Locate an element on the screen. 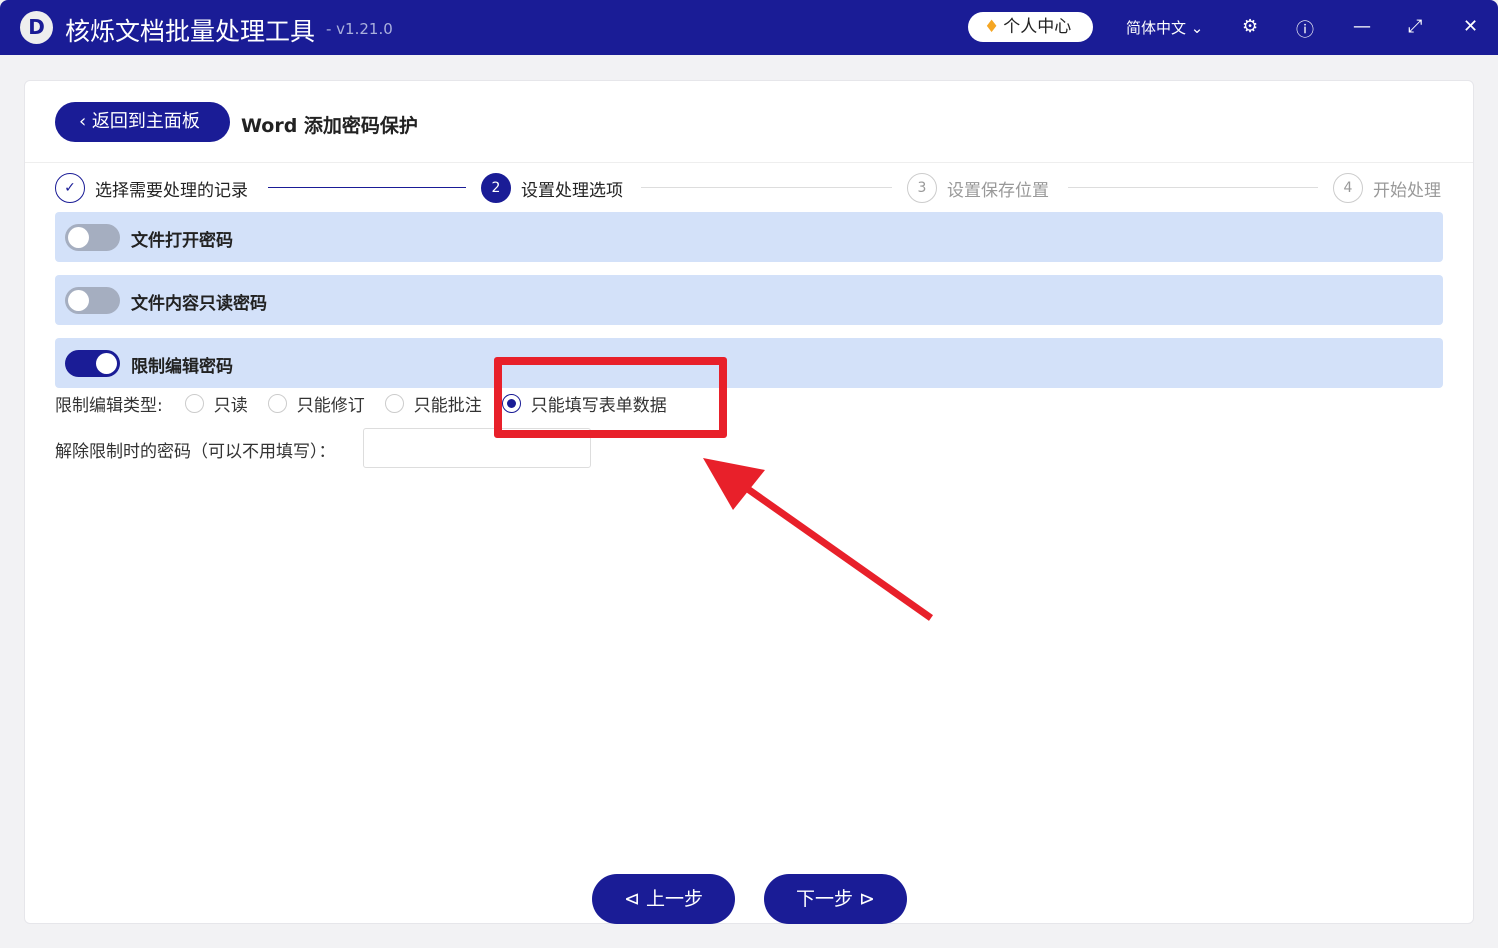  next-step-button: 下一步 ⊳ is located at coordinates (835, 899).